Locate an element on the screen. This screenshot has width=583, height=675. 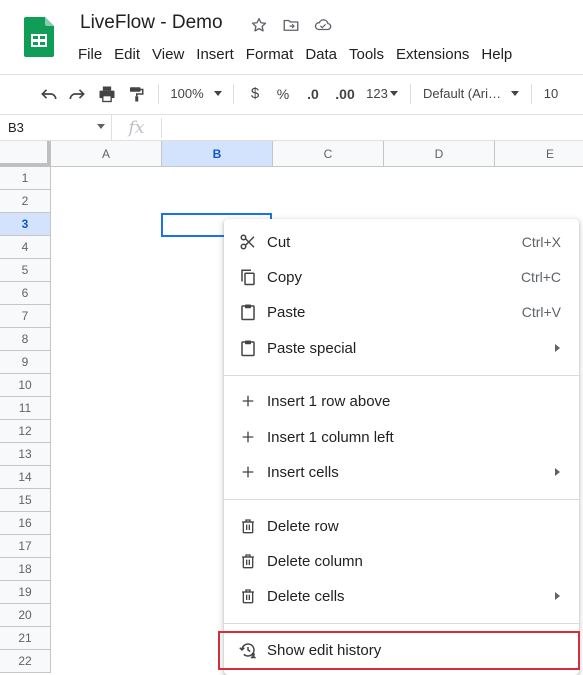
row-header: 13 is located at coordinates (25, 454).